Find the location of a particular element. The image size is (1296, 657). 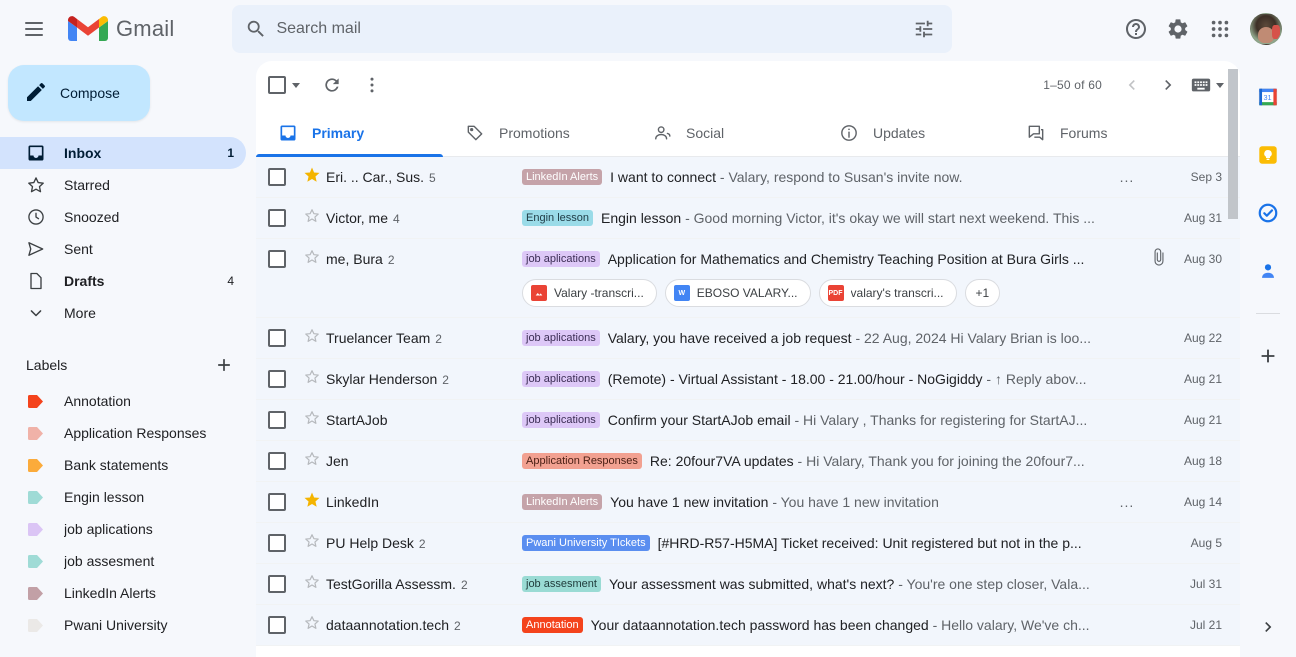

label-color-swatch is located at coordinates (35, 433).